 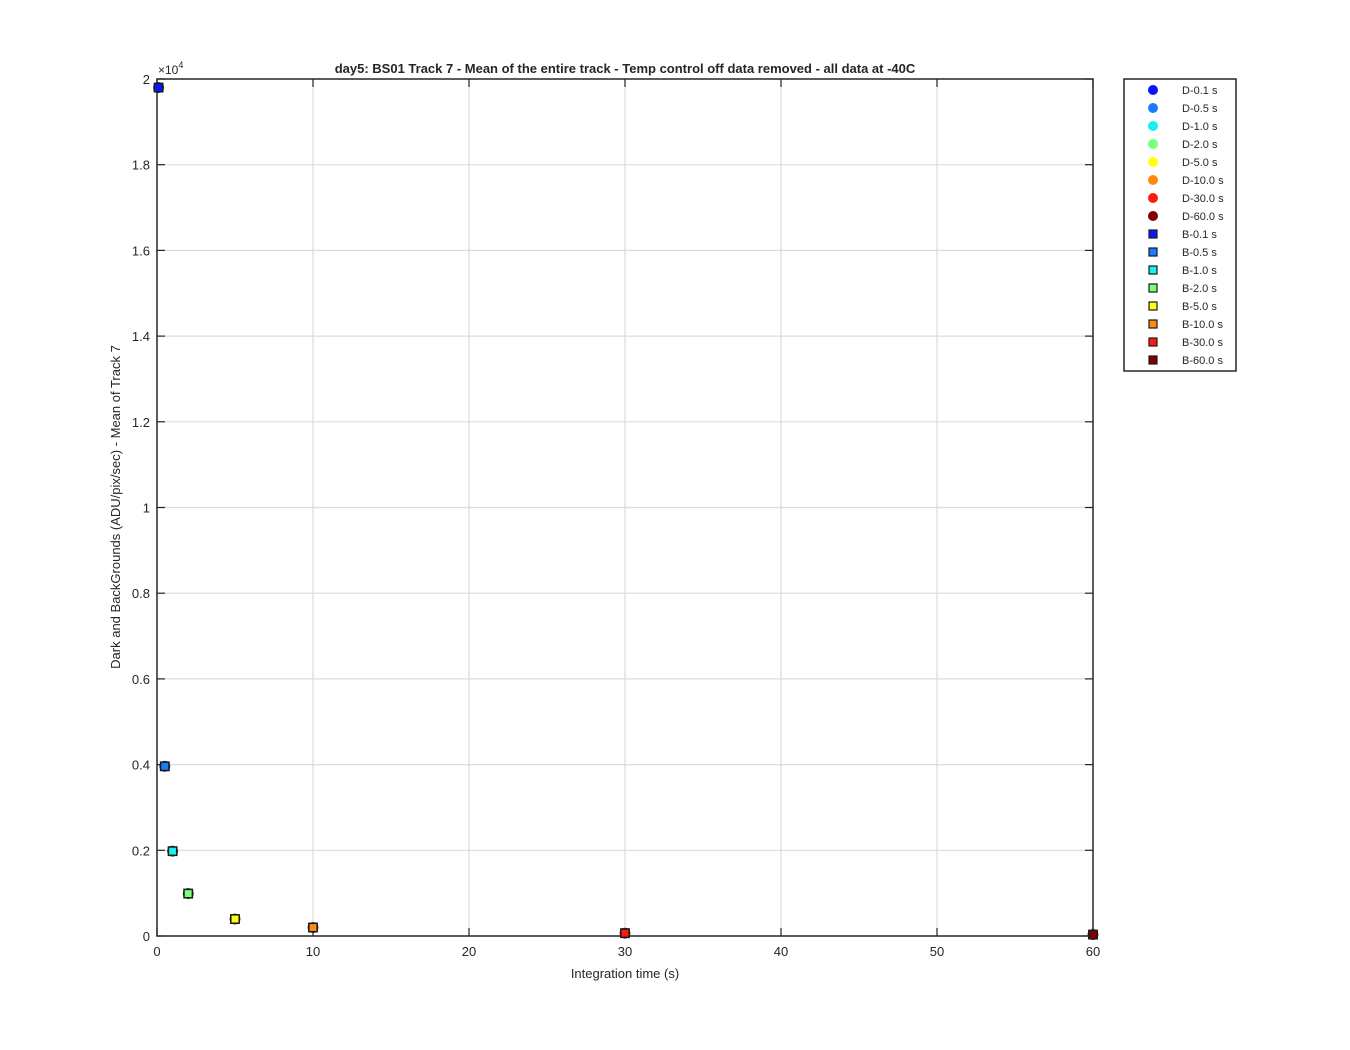 What do you see at coordinates (1203, 181) in the screenshot?
I see `legend-label: D-10.0 s` at bounding box center [1203, 181].